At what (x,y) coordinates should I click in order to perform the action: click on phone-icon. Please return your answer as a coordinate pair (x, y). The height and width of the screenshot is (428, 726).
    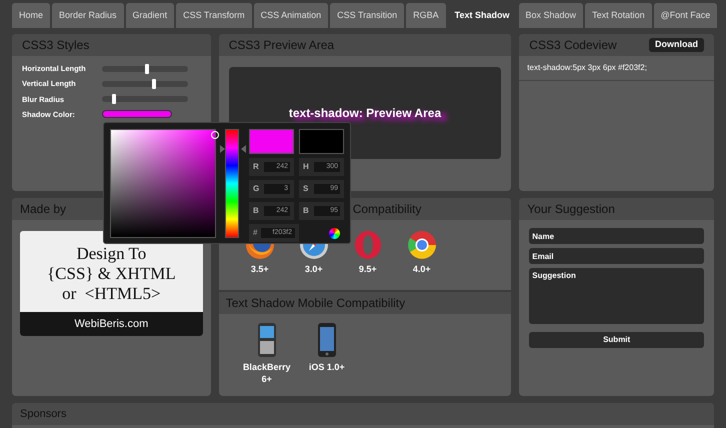
    Looking at the image, I should click on (267, 340).